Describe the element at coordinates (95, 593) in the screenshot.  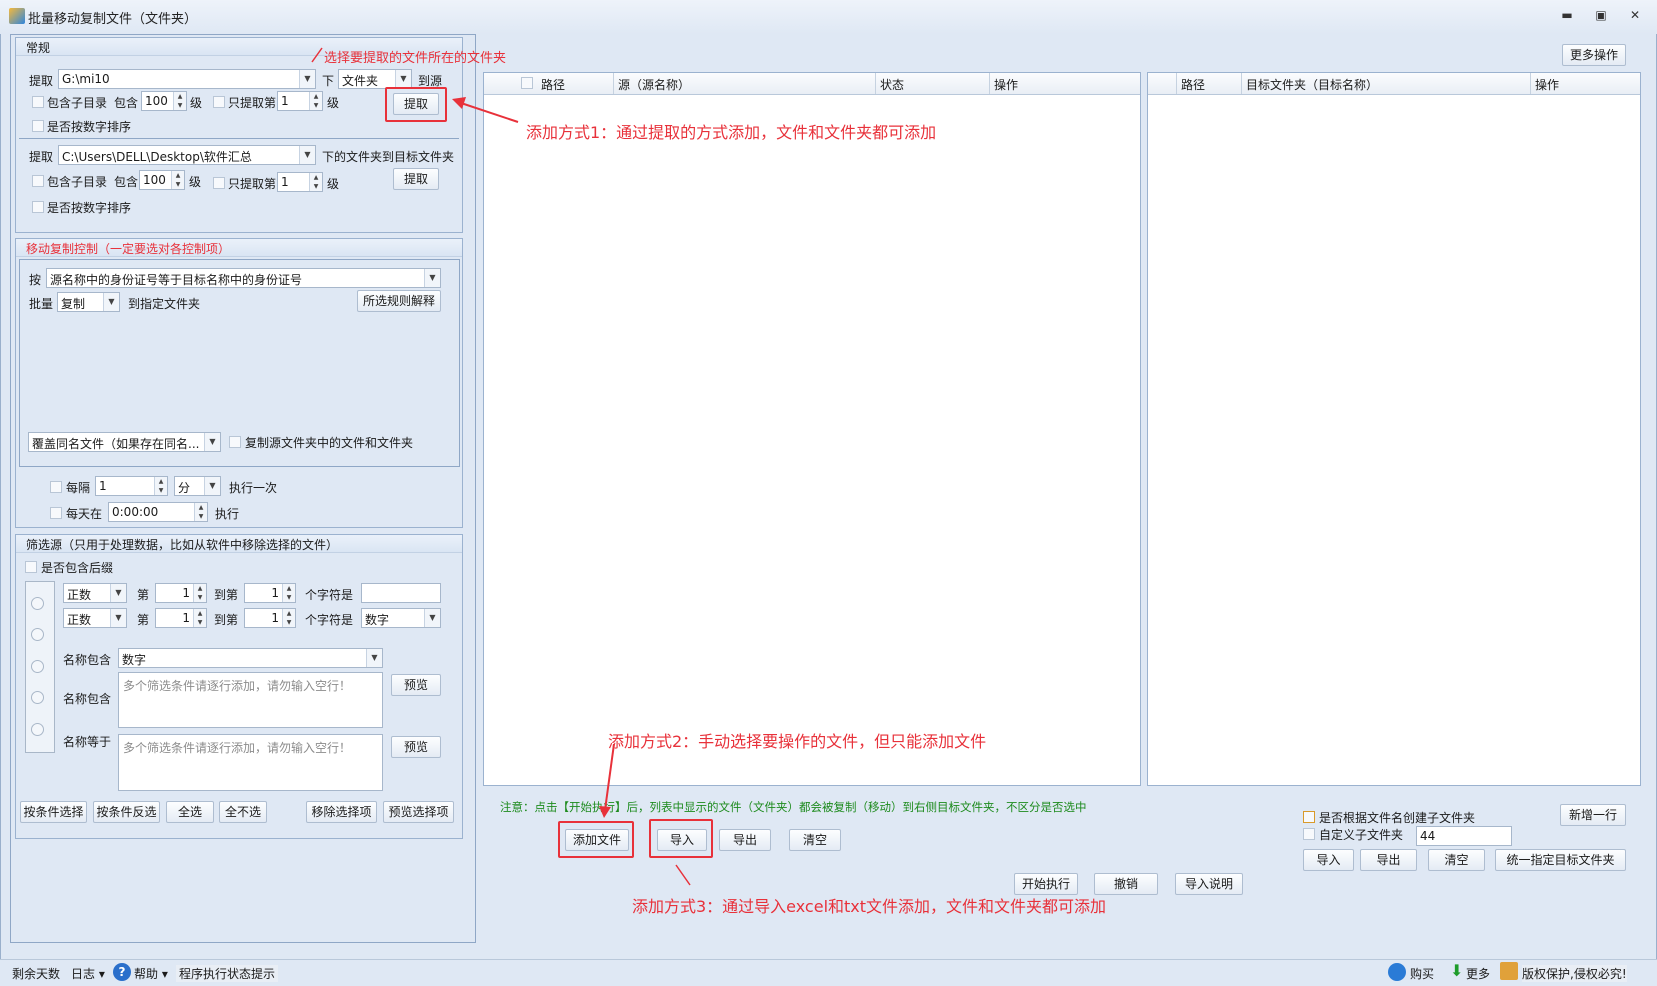
I see `r1-mode-combo: 正数 ▼` at that location.